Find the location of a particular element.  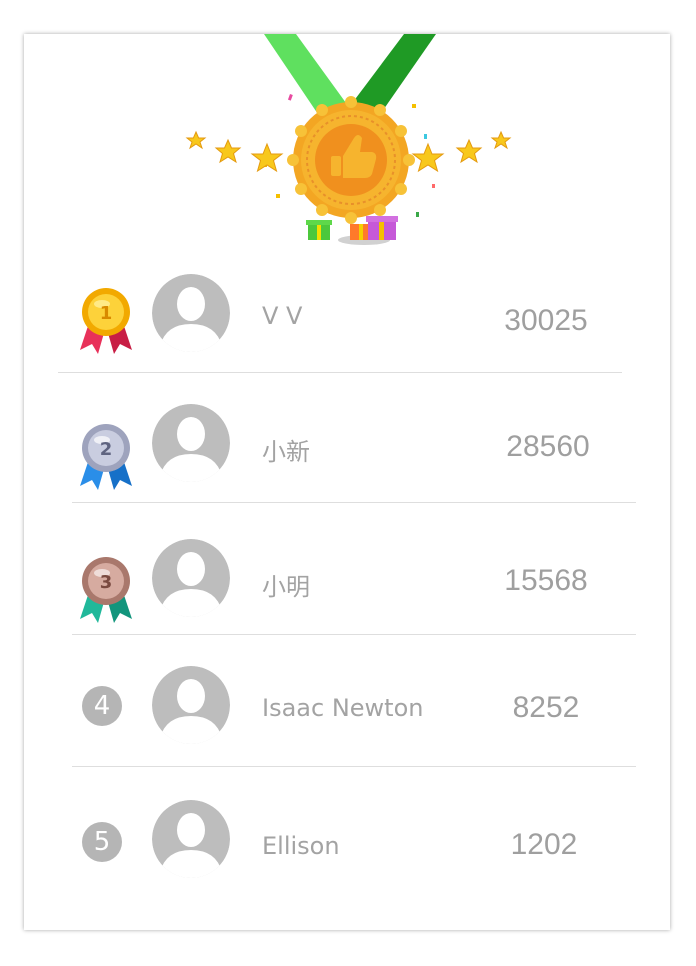

rank-number: 5 is located at coordinates (102, 842).